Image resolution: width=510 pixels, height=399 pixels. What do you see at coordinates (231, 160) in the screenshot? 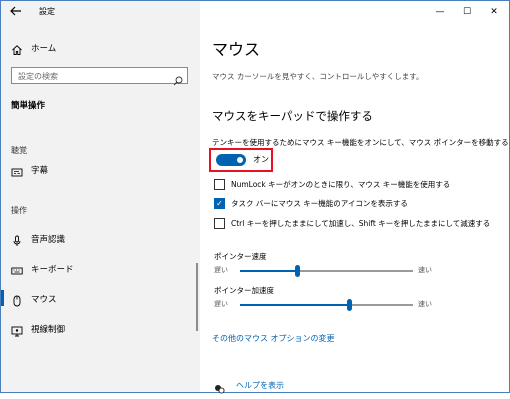
I see `mouse-keys-toggle` at bounding box center [231, 160].